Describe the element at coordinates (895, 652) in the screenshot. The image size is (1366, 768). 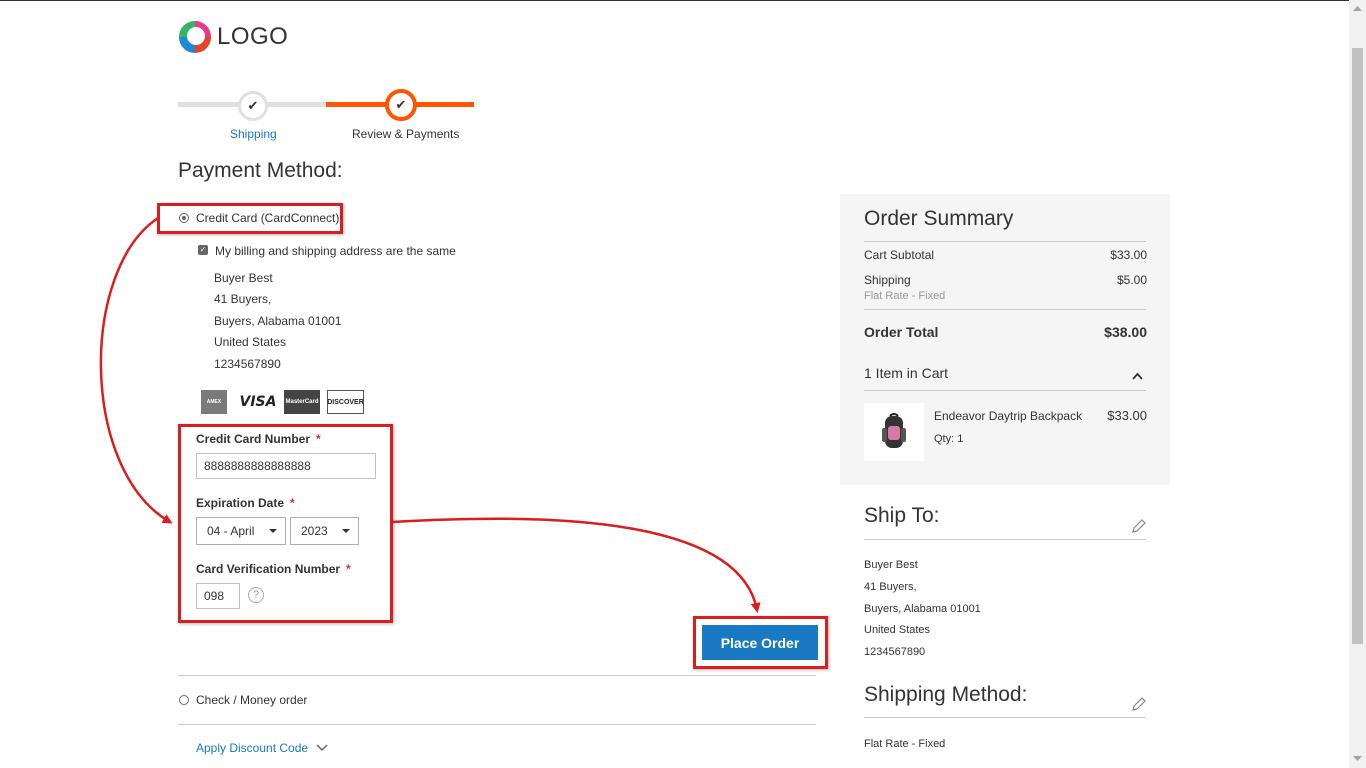
I see `ship-to-address-line: 1234567890` at that location.